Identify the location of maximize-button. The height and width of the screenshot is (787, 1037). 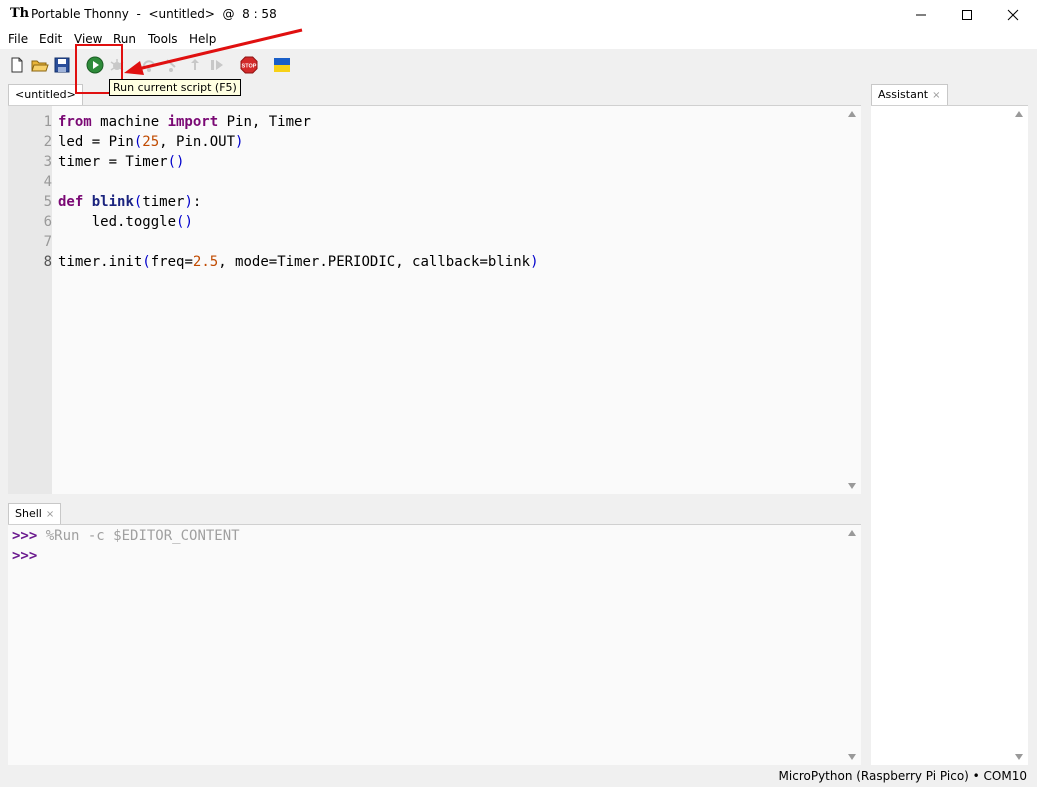
(967, 14).